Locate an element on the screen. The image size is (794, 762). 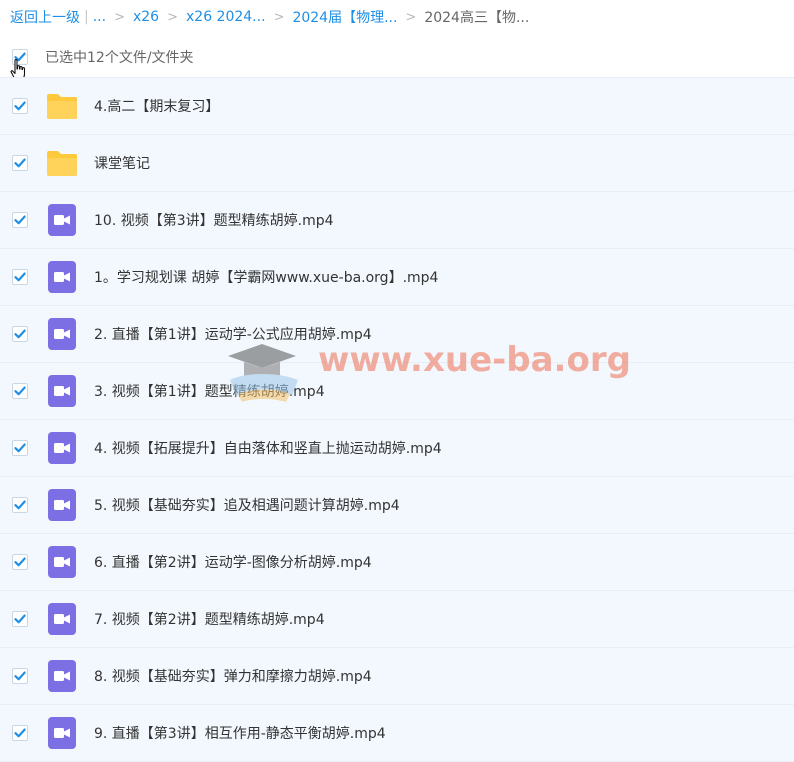
file-row: 10. 视频【第3讲】题型精练胡婷.mp4 is located at coordinates (397, 220).